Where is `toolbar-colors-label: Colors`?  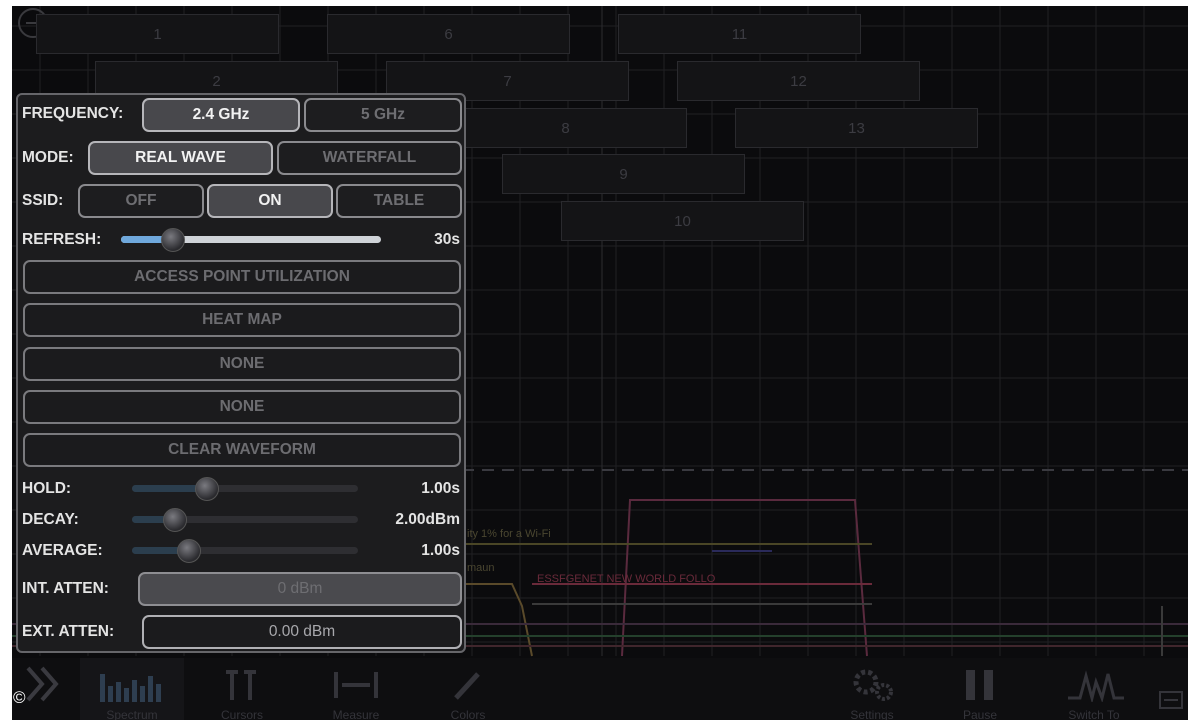
toolbar-colors-label: Colors is located at coordinates (468, 714).